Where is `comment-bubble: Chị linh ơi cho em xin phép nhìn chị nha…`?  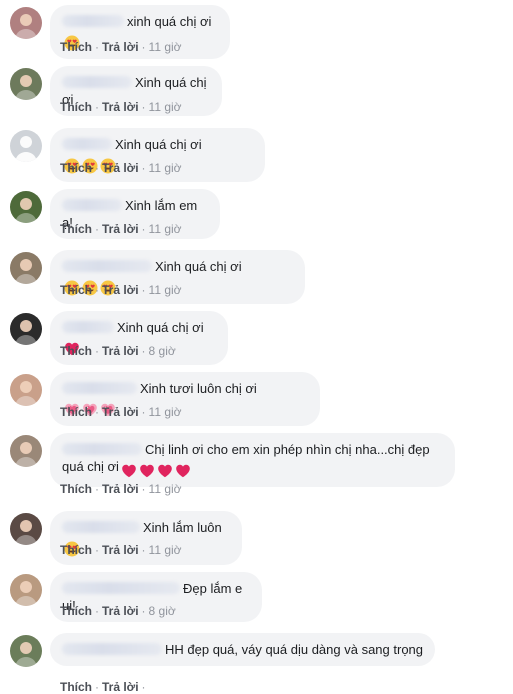 comment-bubble: Chị linh ơi cho em xin phép nhìn chị nha… is located at coordinates (252, 460).